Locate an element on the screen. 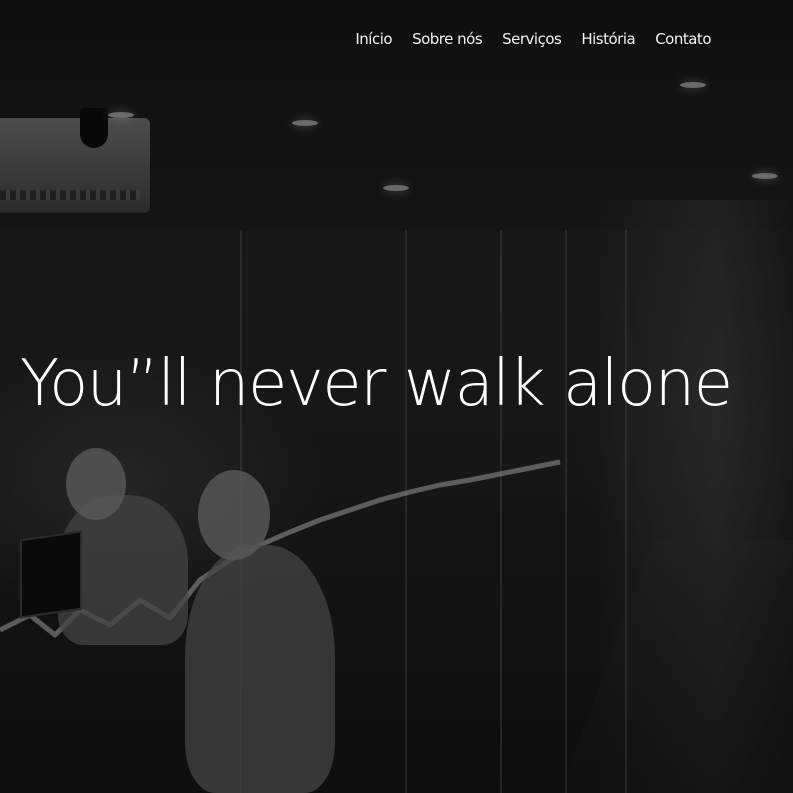 The image size is (793, 793). nav-item-historia: História is located at coordinates (608, 39).